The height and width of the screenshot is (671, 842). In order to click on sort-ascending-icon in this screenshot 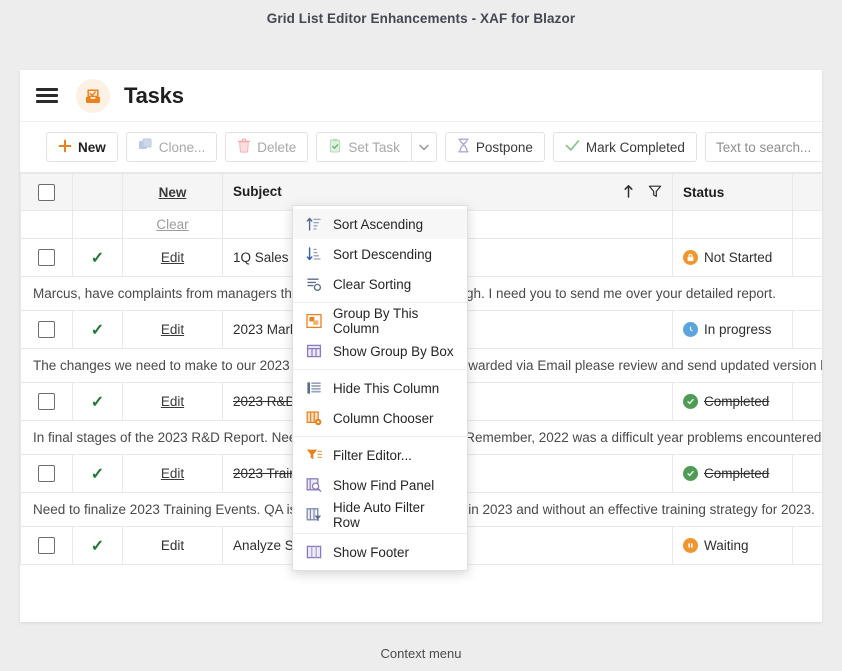, I will do `click(628, 192)`.